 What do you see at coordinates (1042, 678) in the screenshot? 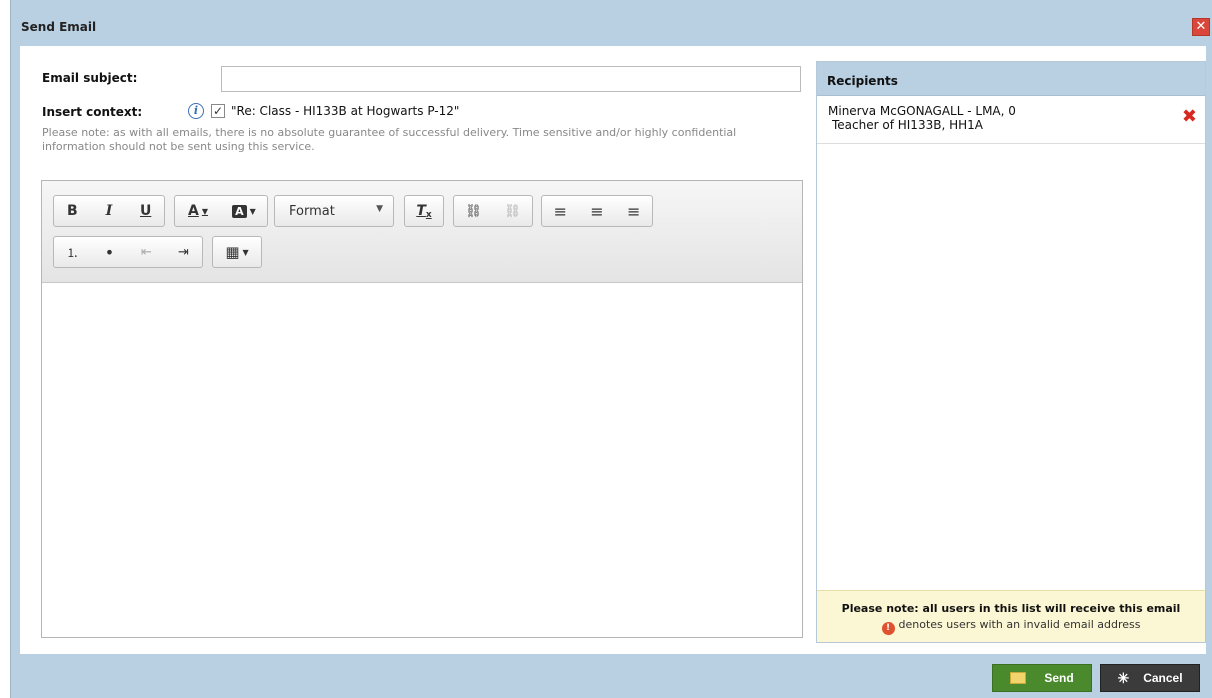
I see `send-button: Send` at bounding box center [1042, 678].